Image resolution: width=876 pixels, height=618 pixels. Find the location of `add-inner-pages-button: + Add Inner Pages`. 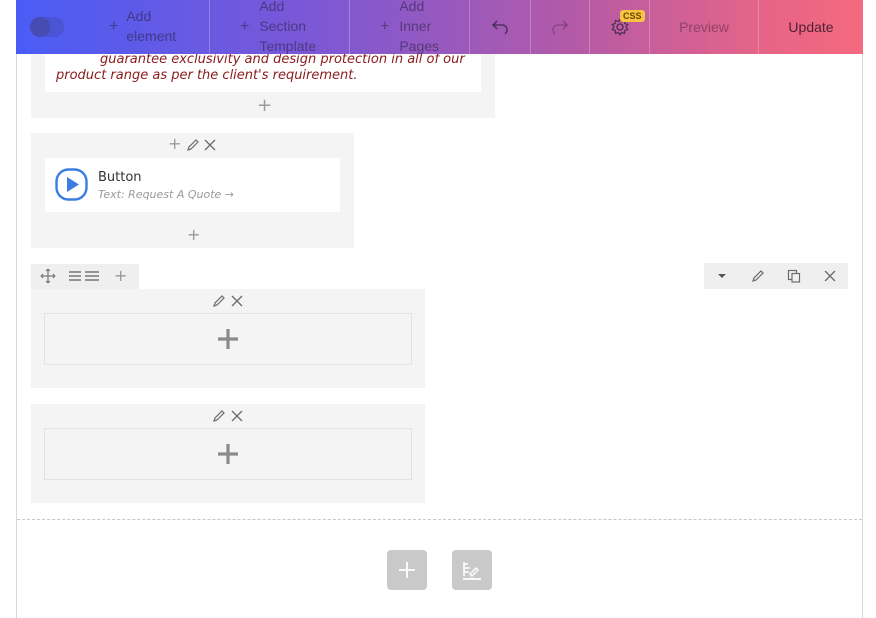

add-inner-pages-button: + Add Inner Pages is located at coordinates (410, 27).